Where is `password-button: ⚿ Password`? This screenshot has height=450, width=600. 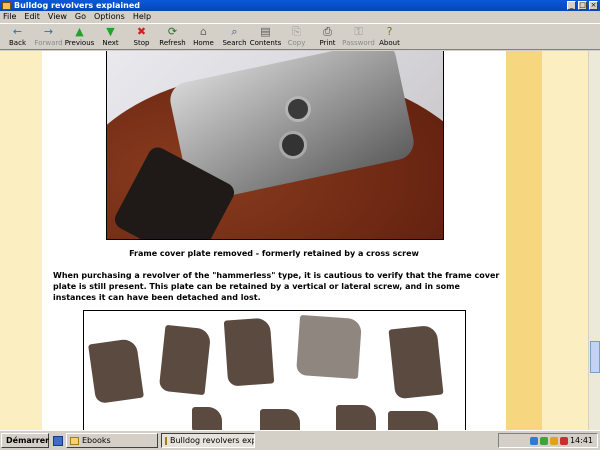 password-button: ⚿ Password is located at coordinates (358, 36).